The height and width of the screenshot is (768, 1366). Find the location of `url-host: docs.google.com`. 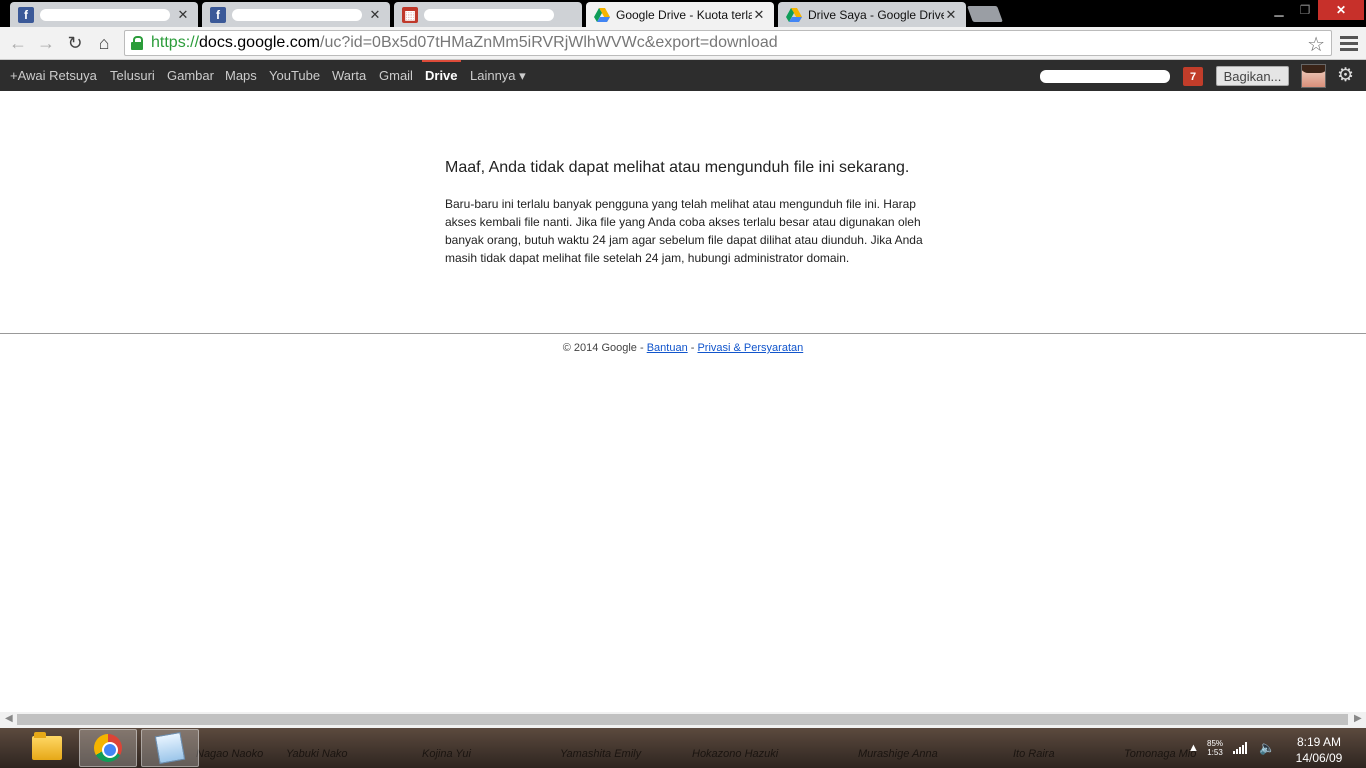

url-host: docs.google.com is located at coordinates (259, 42).